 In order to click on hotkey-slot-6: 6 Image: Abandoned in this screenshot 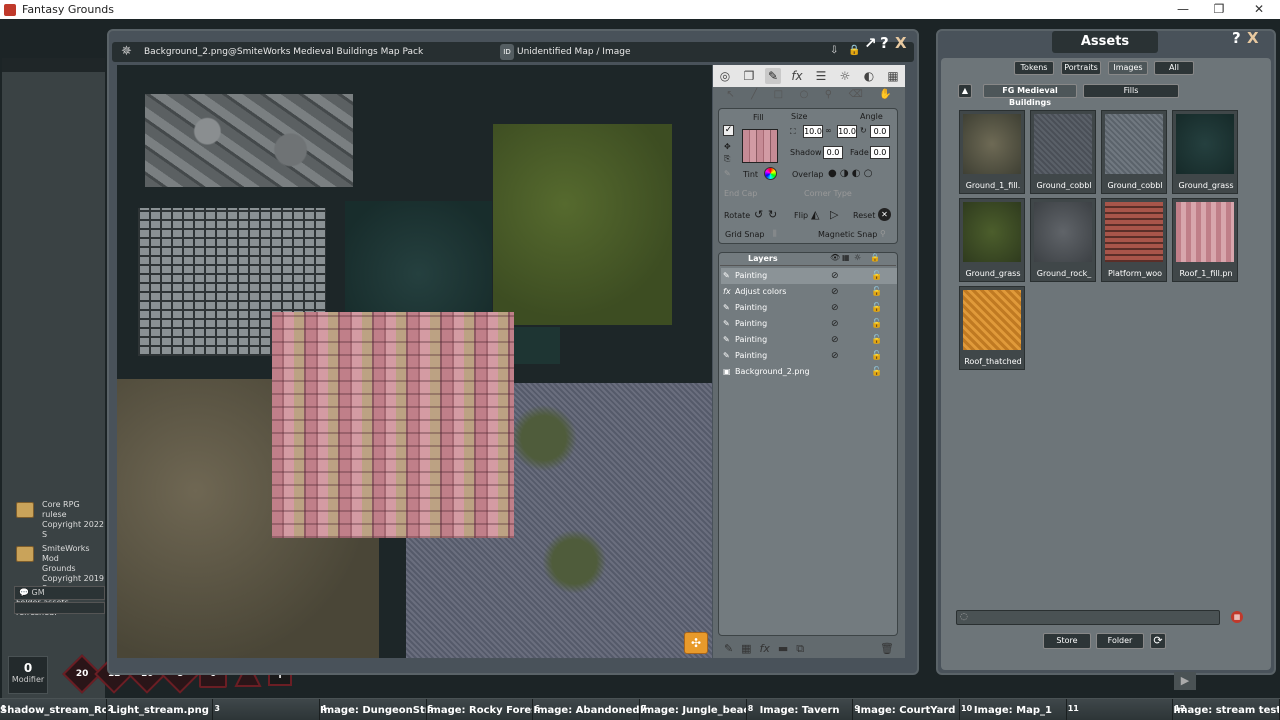, I will do `click(587, 709)`.